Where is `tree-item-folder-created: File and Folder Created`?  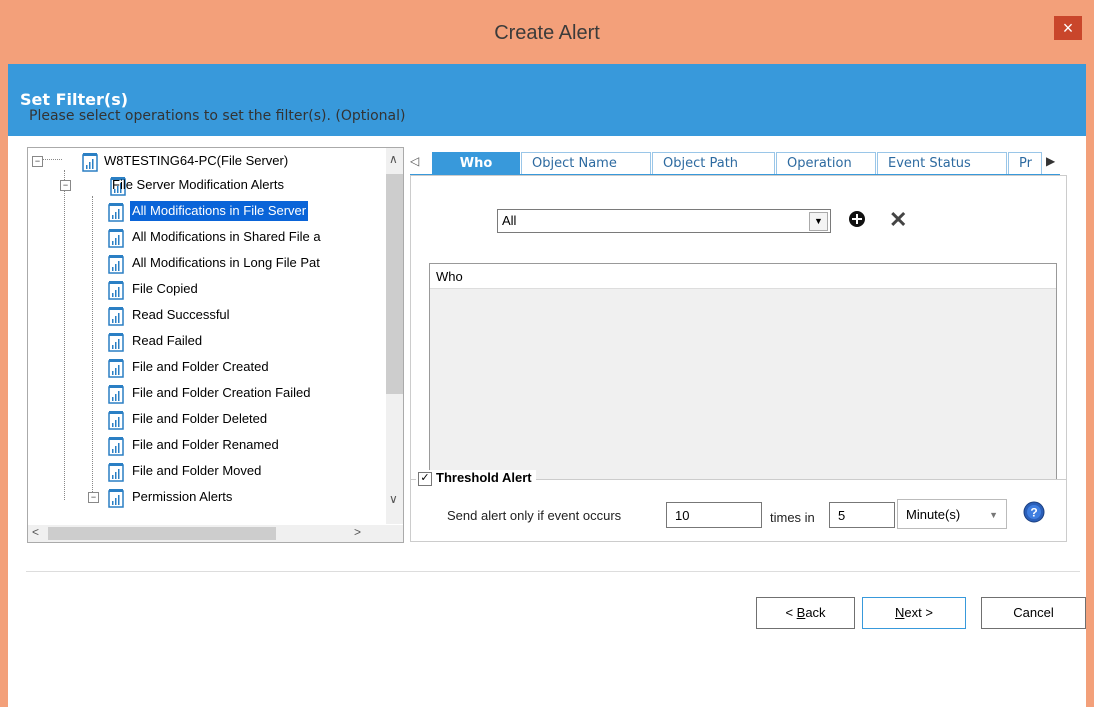
tree-item-folder-created: File and Folder Created is located at coordinates (248, 368).